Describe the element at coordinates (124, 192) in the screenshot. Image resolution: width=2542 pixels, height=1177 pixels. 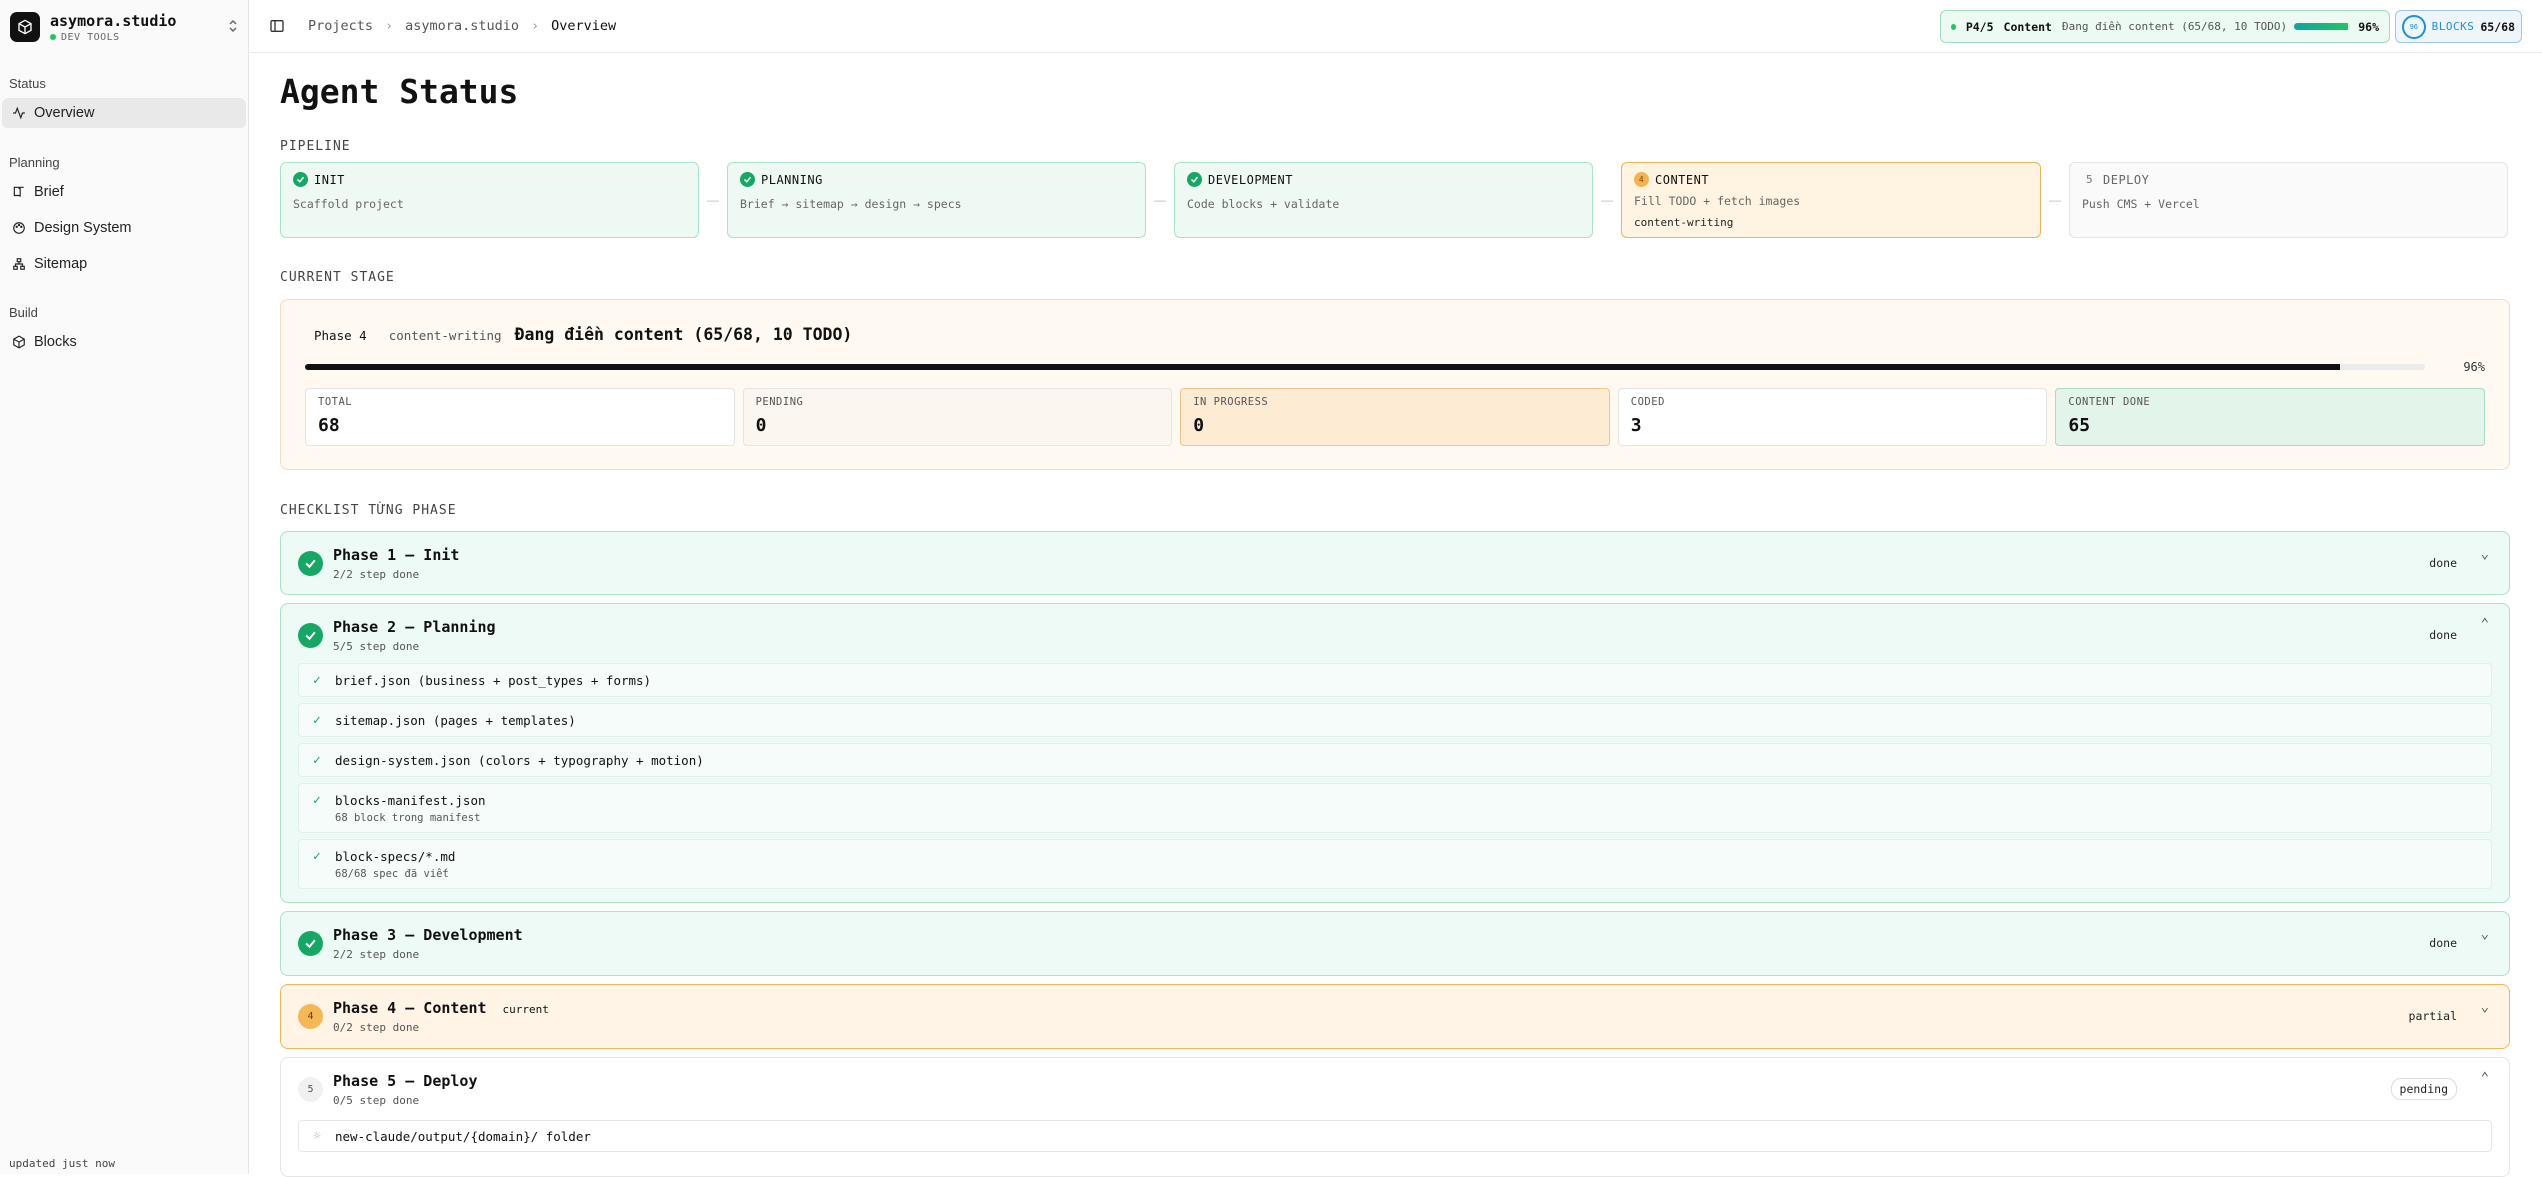
I see `sidebar-item-brief: Brief` at that location.